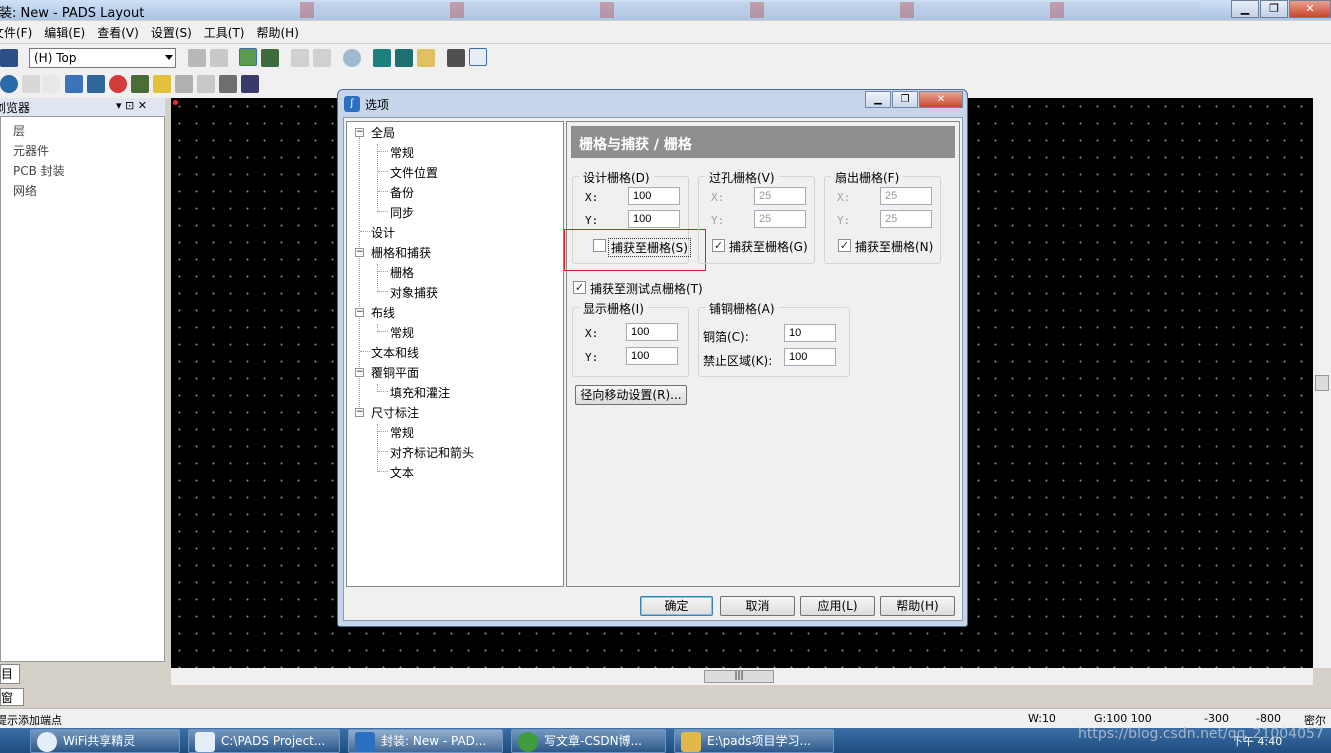  Describe the element at coordinates (140, 84) in the screenshot. I see `wizard-icon` at that location.